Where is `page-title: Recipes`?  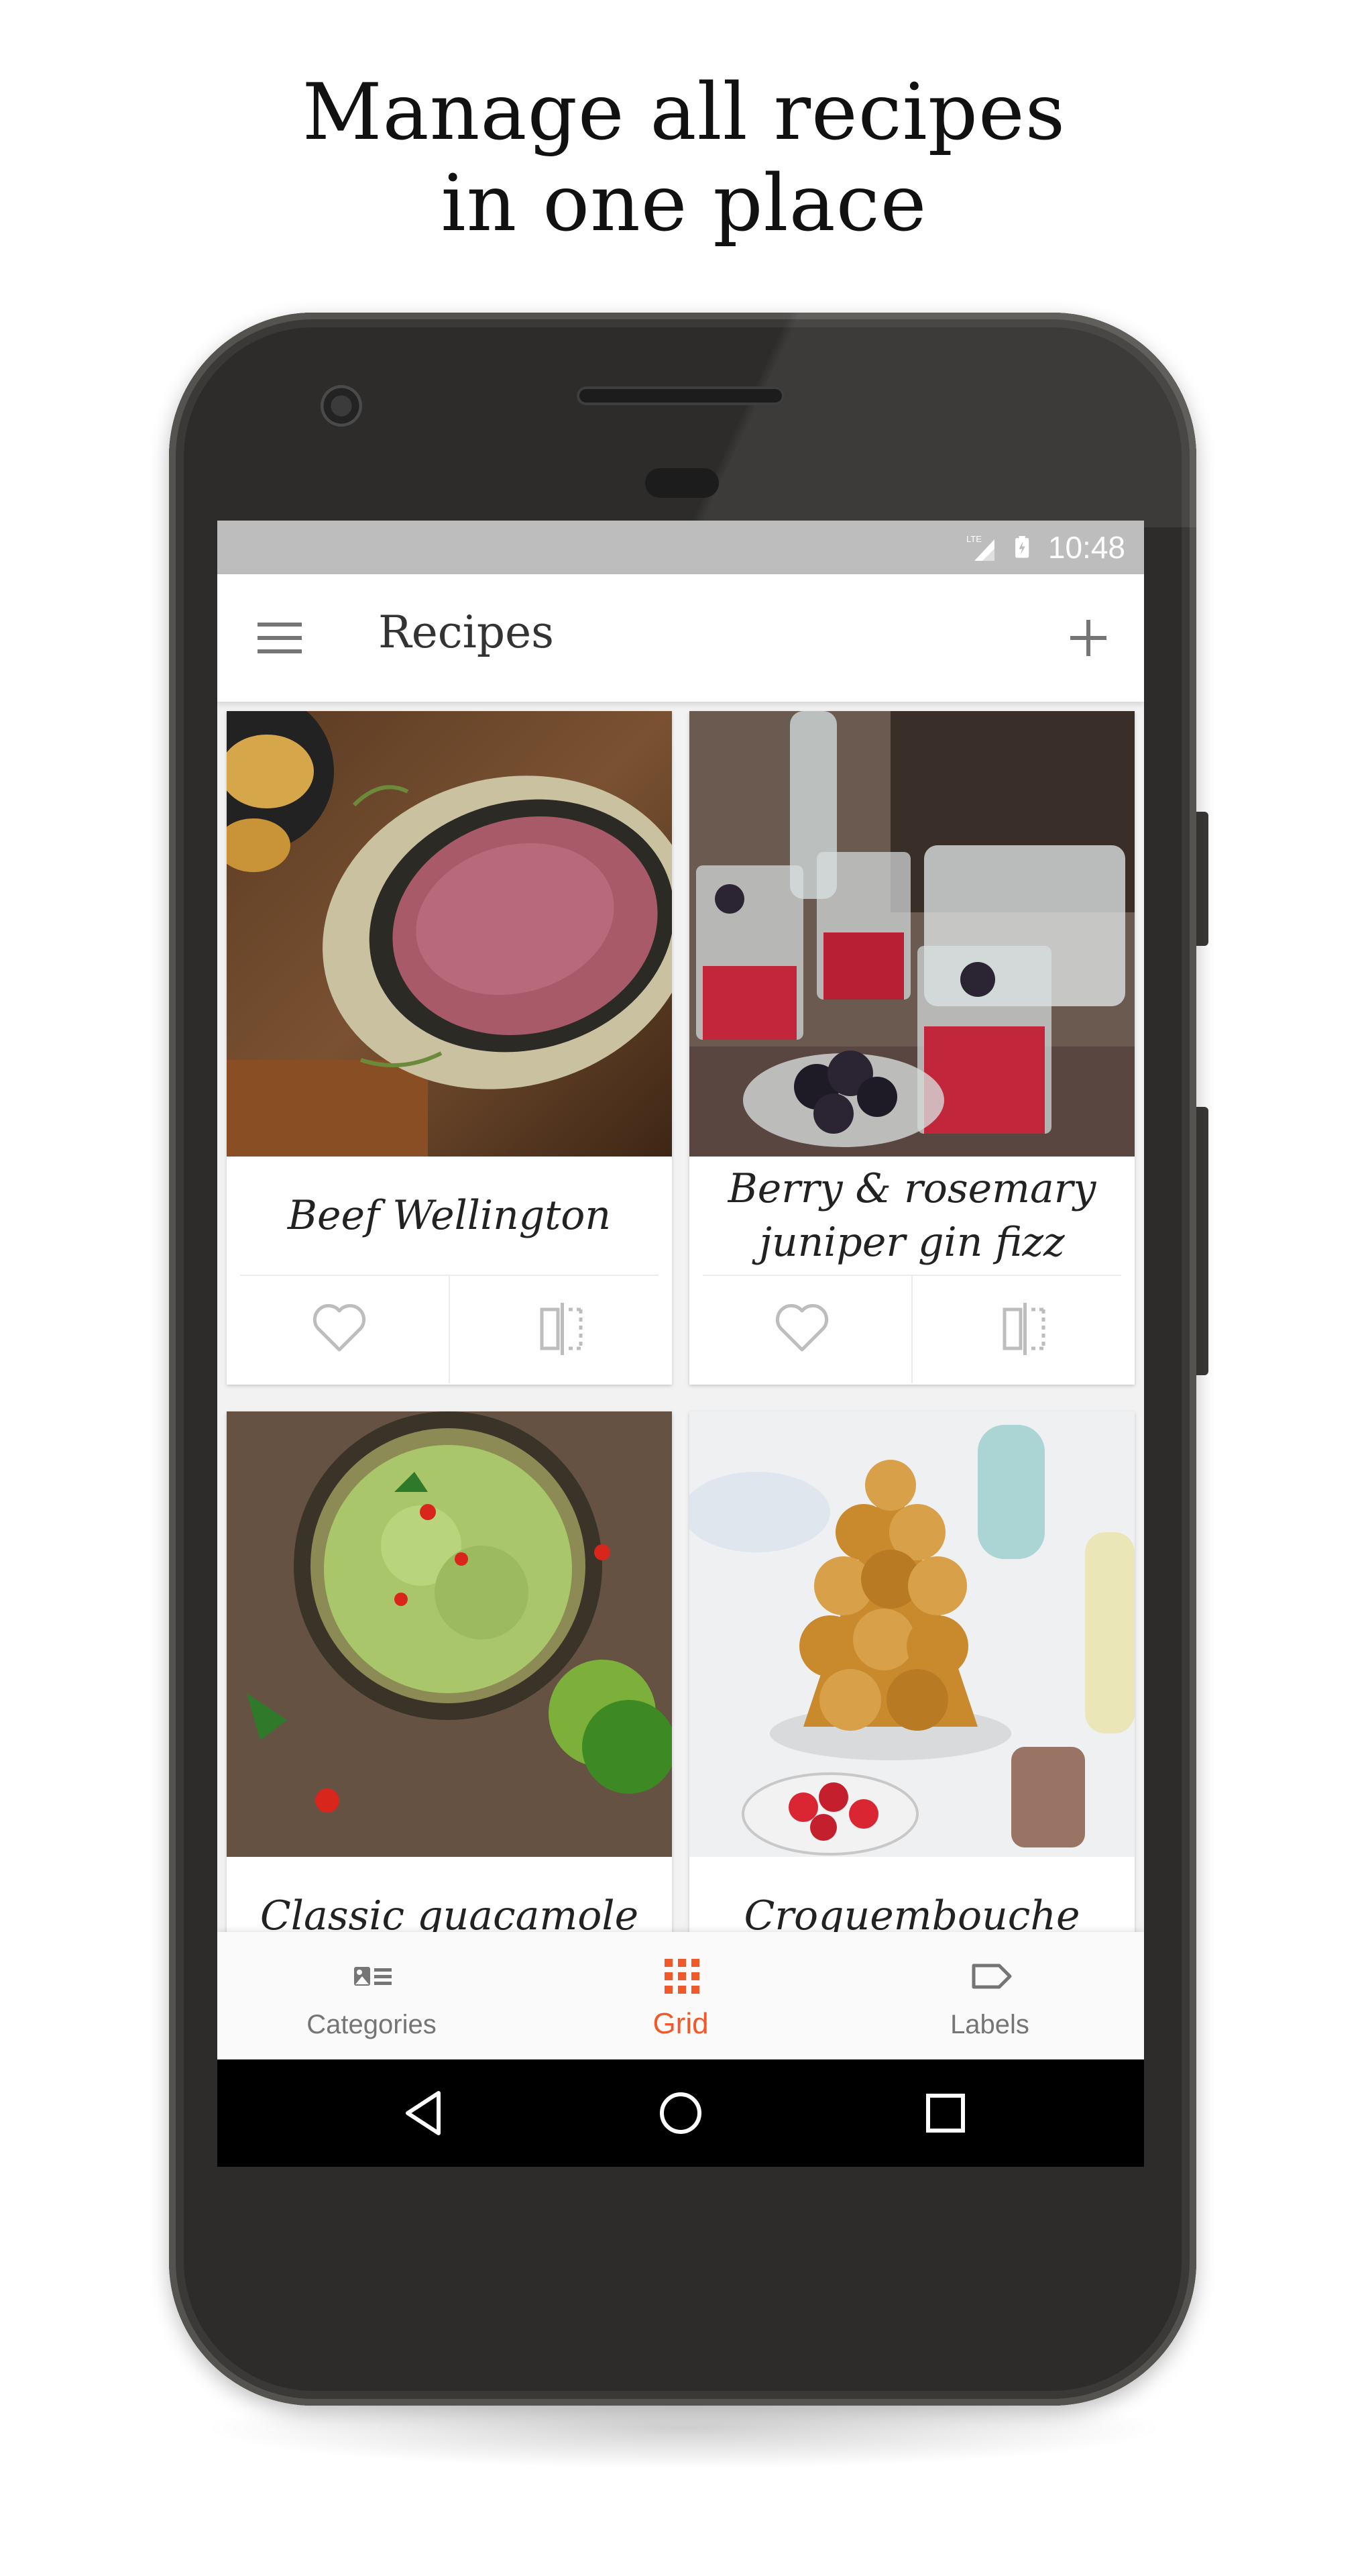 page-title: Recipes is located at coordinates (466, 632).